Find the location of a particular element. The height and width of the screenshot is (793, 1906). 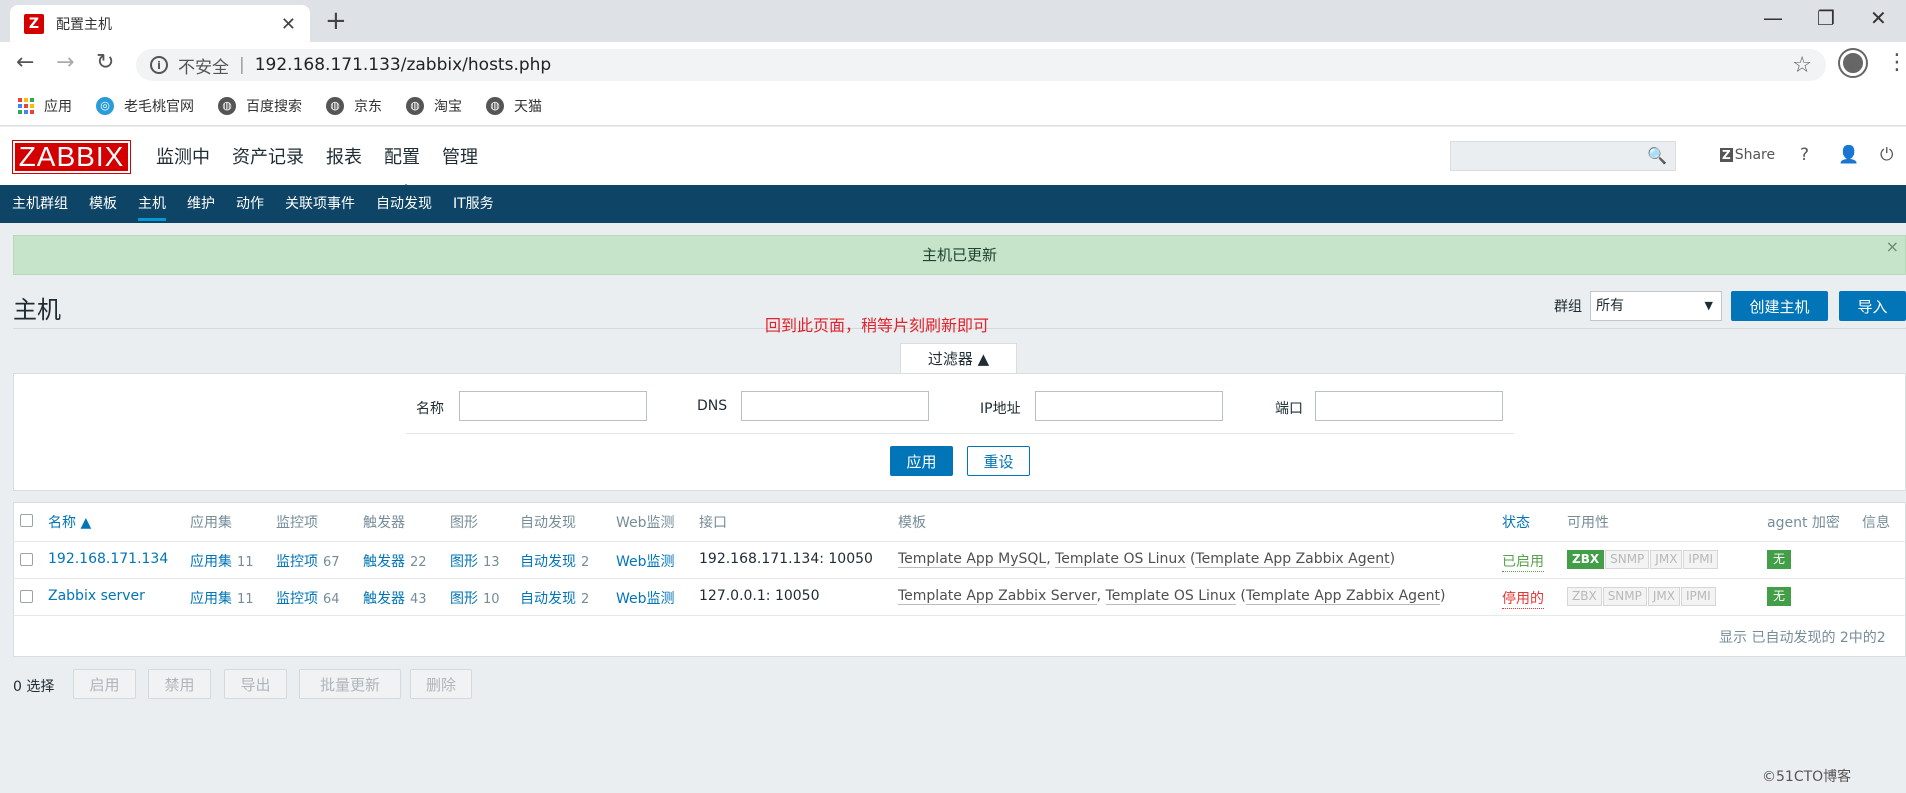

menu-configuration: 配置 is located at coordinates (402, 167).